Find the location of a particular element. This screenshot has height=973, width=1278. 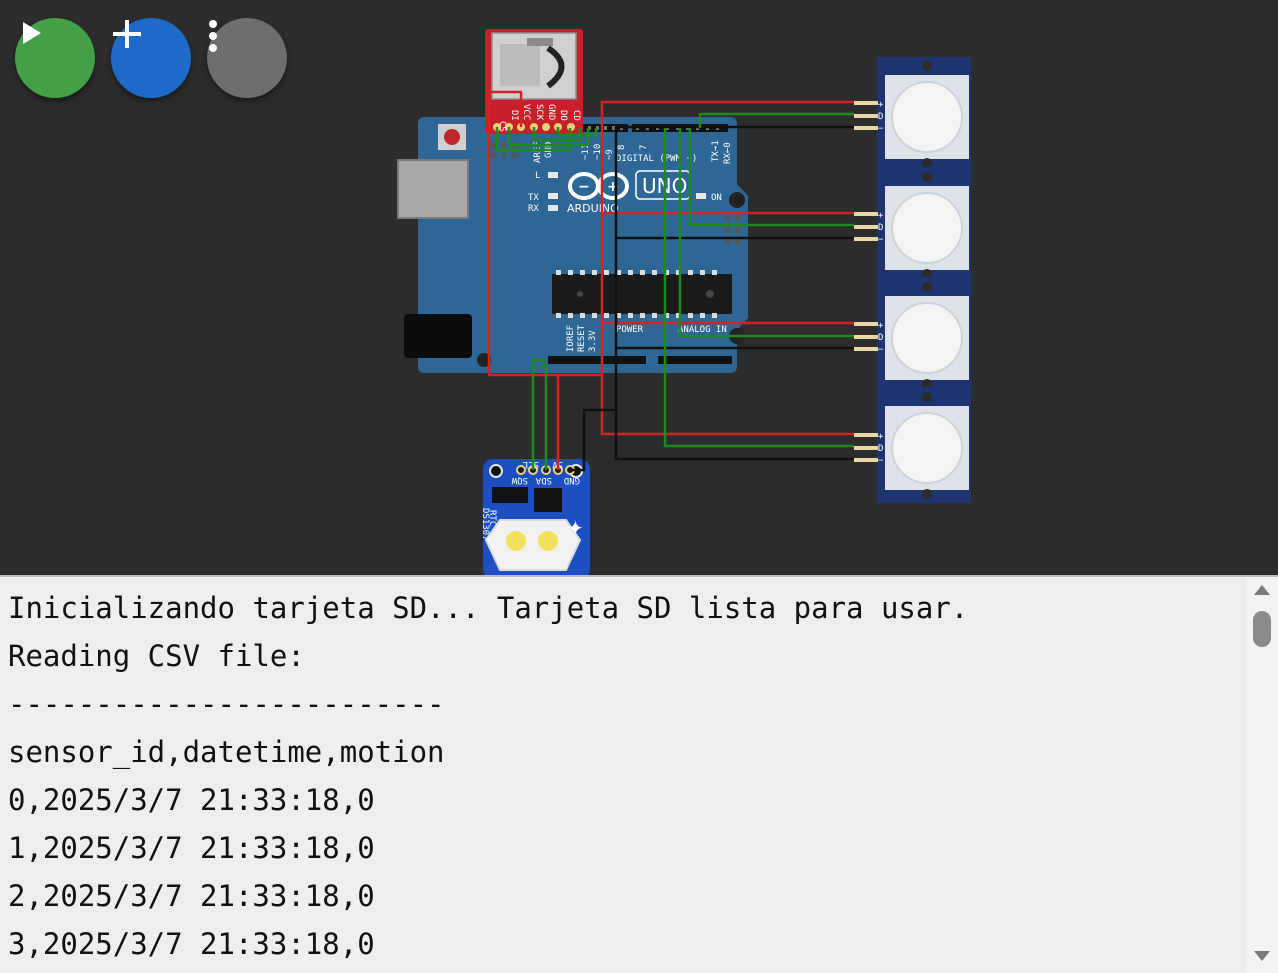

sd-pin-cs-label: CS is located at coordinates (502, 126).